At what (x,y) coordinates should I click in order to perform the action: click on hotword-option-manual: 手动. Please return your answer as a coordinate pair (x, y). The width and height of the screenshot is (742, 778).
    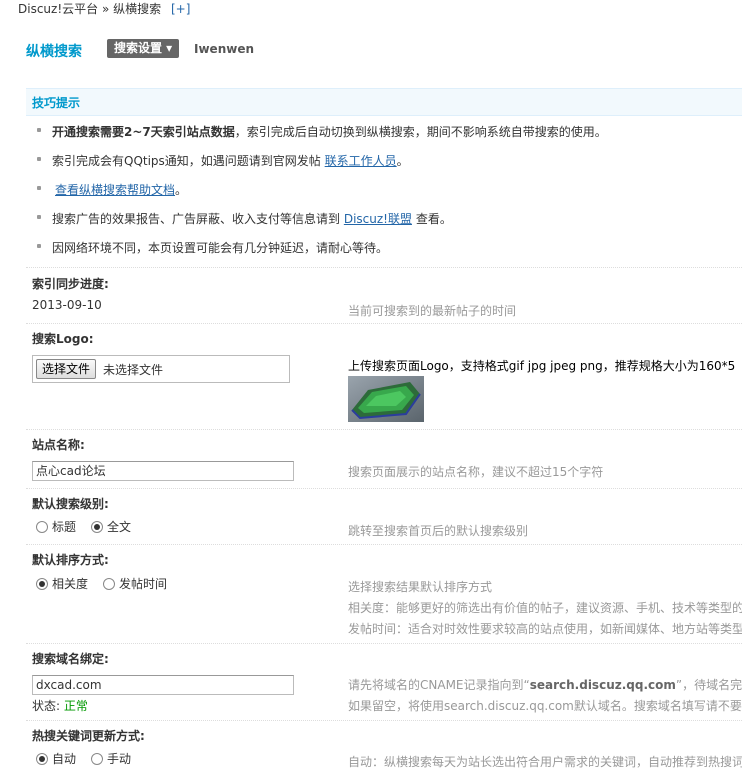
    Looking at the image, I should click on (111, 758).